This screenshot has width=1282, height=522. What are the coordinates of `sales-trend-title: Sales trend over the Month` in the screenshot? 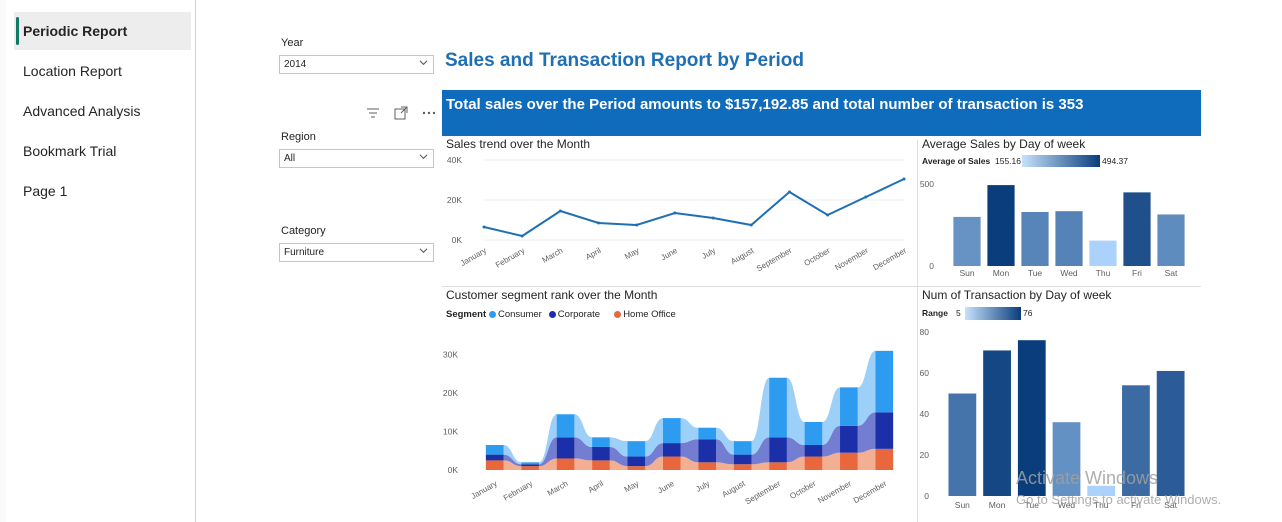 It's located at (518, 144).